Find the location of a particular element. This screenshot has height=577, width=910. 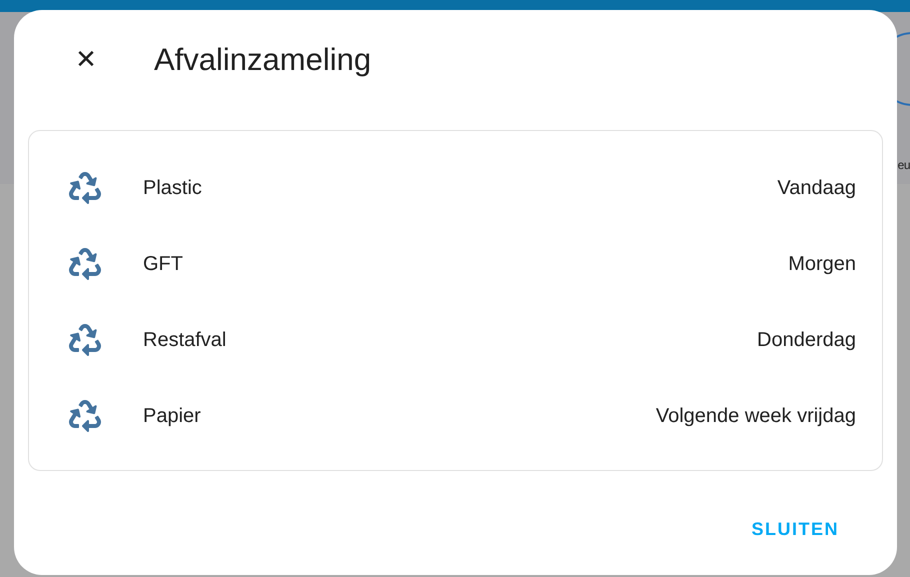

background-label: eu is located at coordinates (904, 165).